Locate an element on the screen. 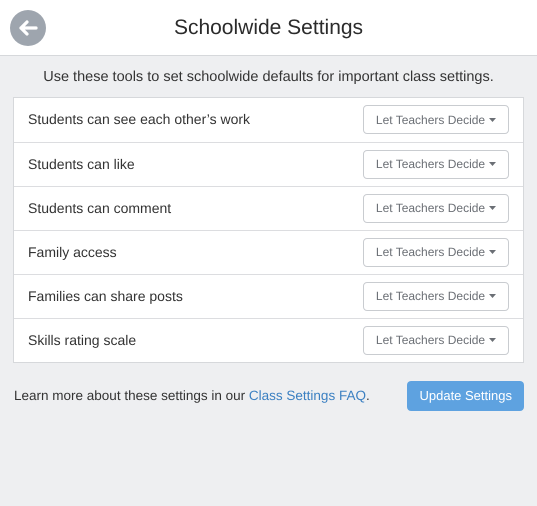  faq-sentence: Learn more about these settings in our Class Settings FAQ. is located at coordinates (192, 395).